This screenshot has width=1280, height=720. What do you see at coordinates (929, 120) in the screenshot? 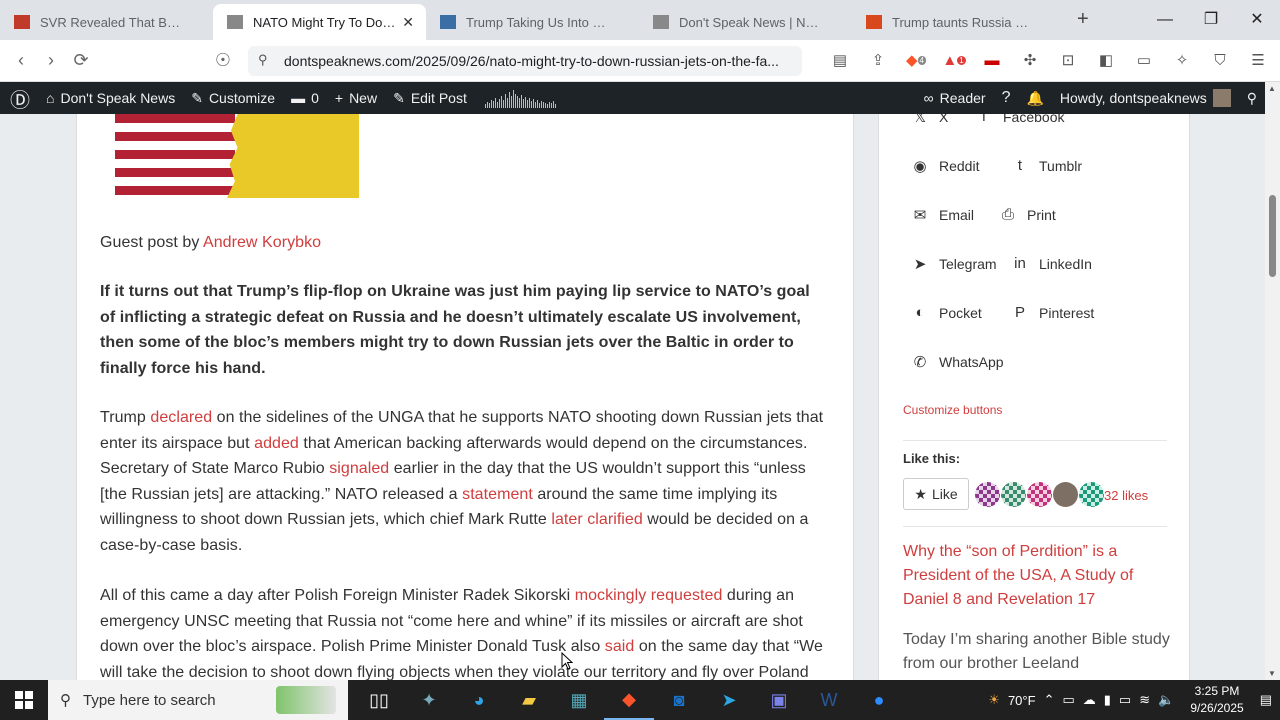
I see `share-x-button: 𝕏X` at bounding box center [929, 120].